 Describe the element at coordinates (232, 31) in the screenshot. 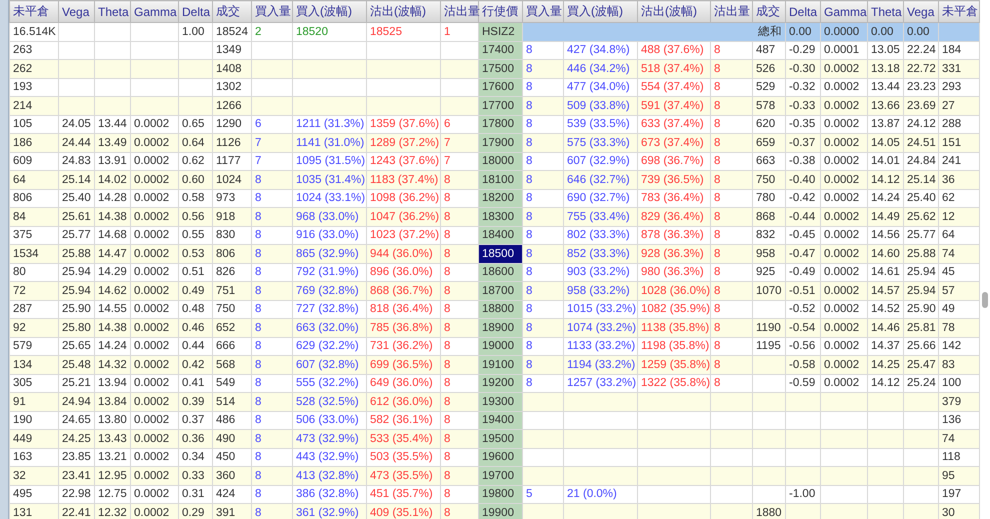

I see `table-cell: 18524` at that location.